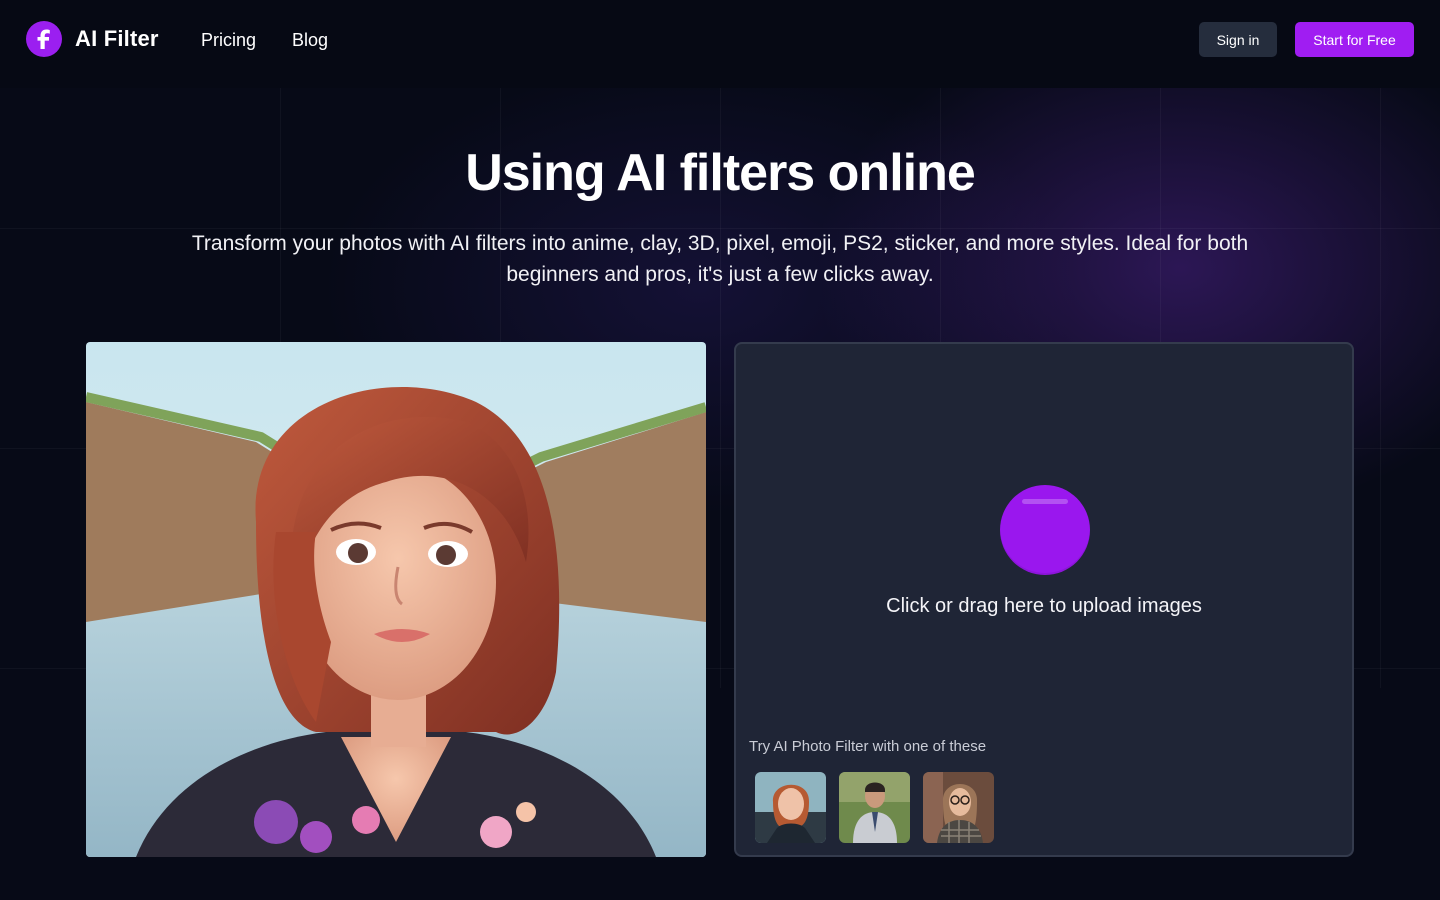 The height and width of the screenshot is (900, 1440). What do you see at coordinates (790, 807) in the screenshot?
I see `sample-image-red-haired-woman` at bounding box center [790, 807].